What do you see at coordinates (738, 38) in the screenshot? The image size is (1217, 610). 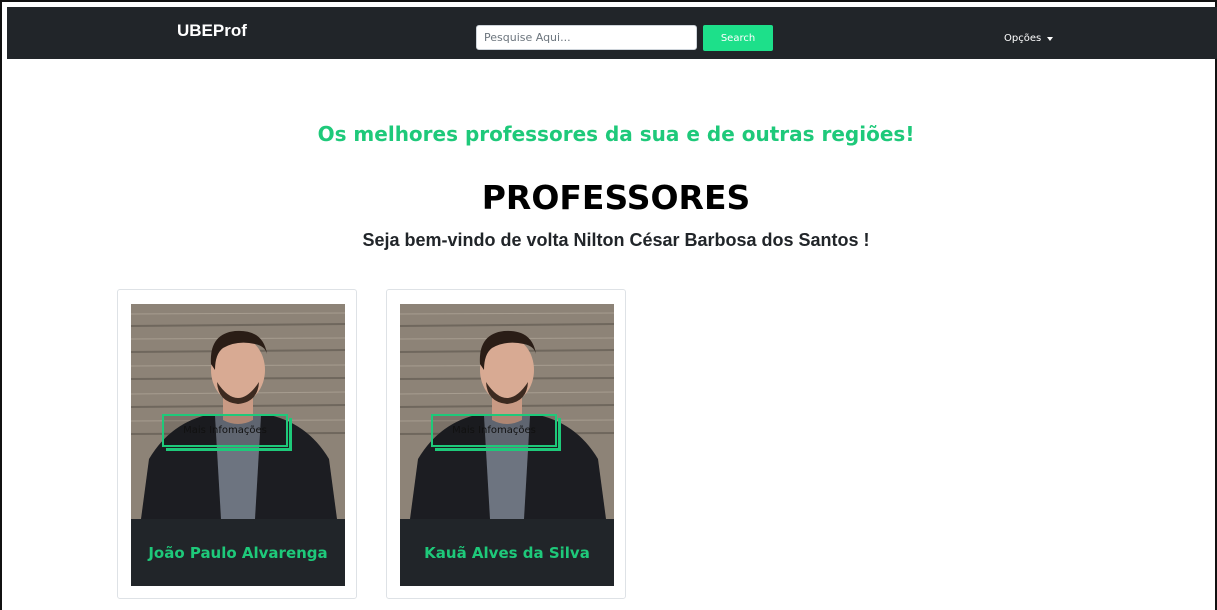 I see `search-button: Search` at bounding box center [738, 38].